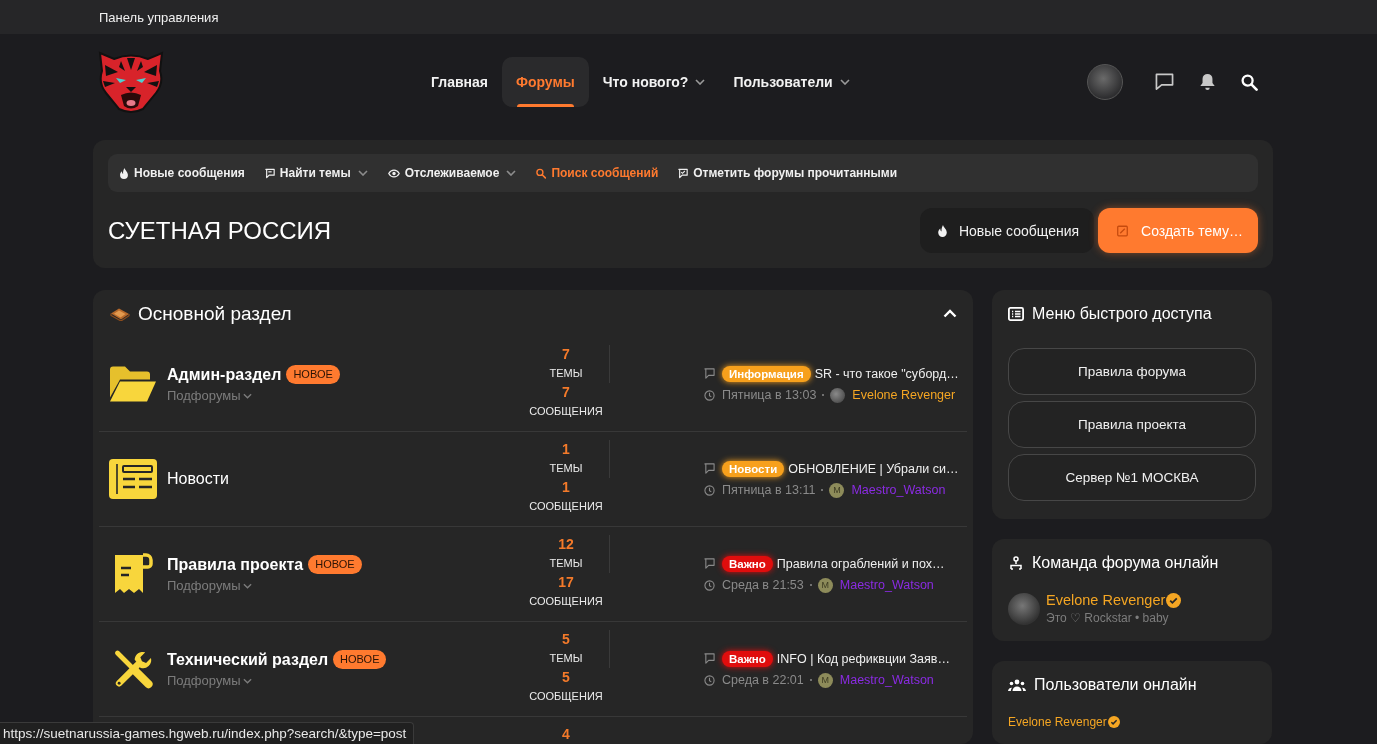 The image size is (1377, 744). I want to click on nav-tab: Пользователи, so click(791, 82).